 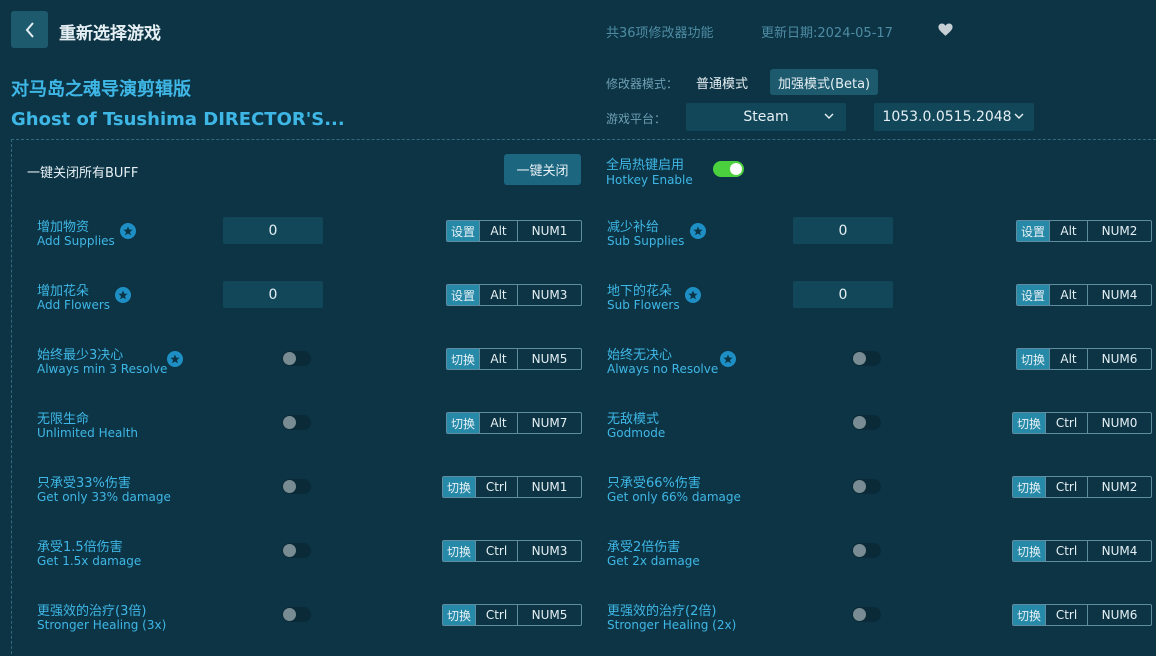 I want to click on normal-mode-button: 普通模式, so click(x=722, y=82).